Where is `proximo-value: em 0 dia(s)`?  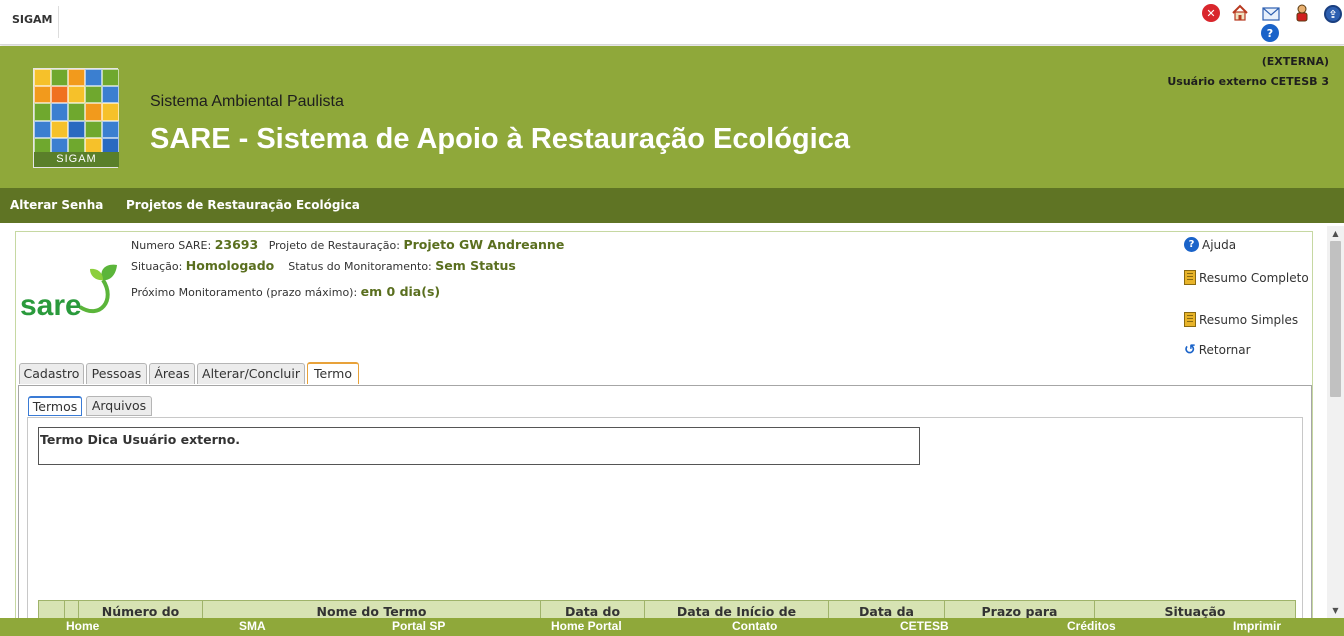
proximo-value: em 0 dia(s) is located at coordinates (400, 291).